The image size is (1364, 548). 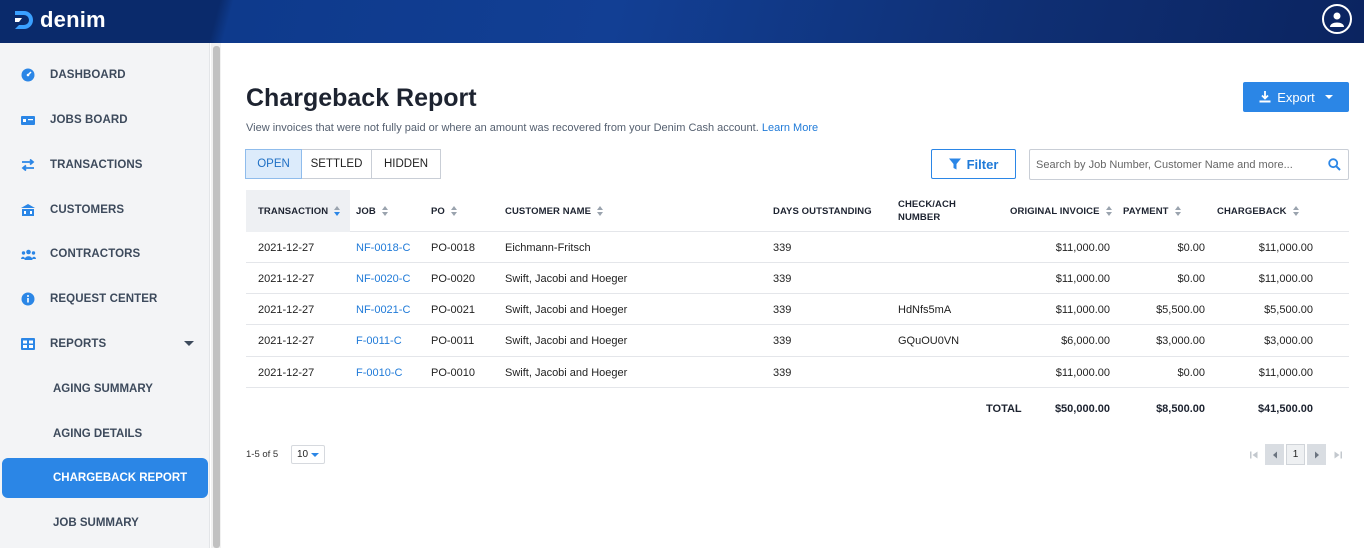 What do you see at coordinates (104, 344) in the screenshot?
I see `sidebar-item-reports: REPORTS` at bounding box center [104, 344].